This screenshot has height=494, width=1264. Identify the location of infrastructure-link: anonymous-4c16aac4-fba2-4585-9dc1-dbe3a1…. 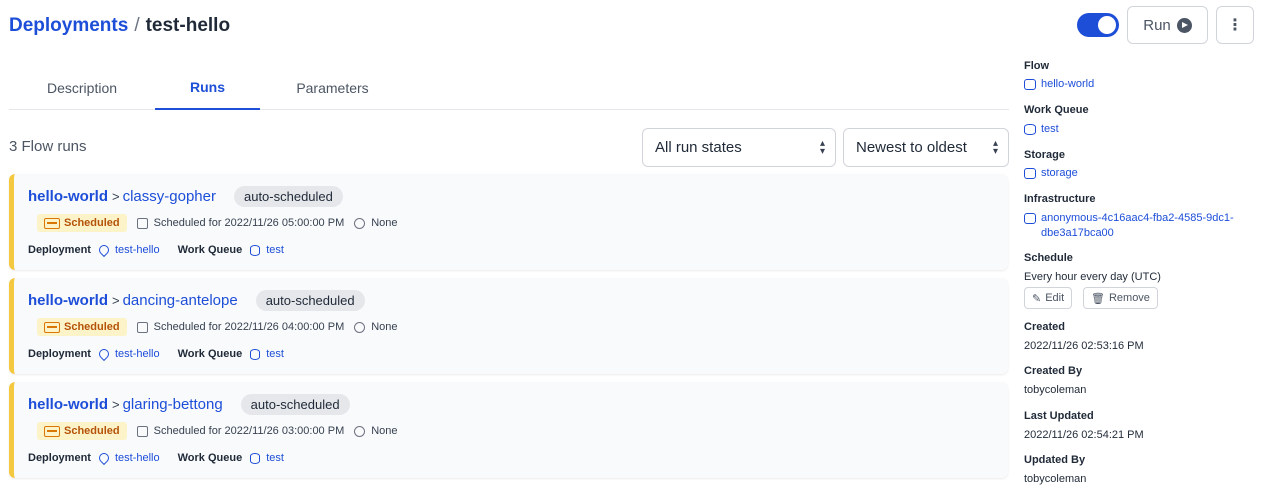
(1129, 226).